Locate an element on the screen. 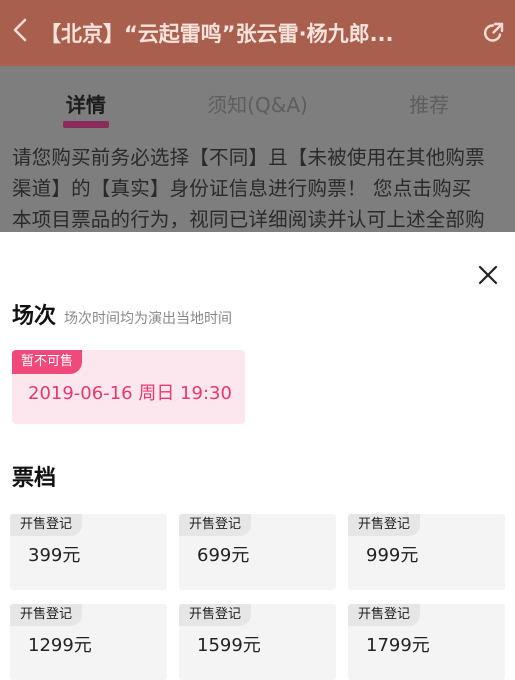 This screenshot has height=680, width=515. ticket-tier-option: 开售登记 1599元 is located at coordinates (257, 642).